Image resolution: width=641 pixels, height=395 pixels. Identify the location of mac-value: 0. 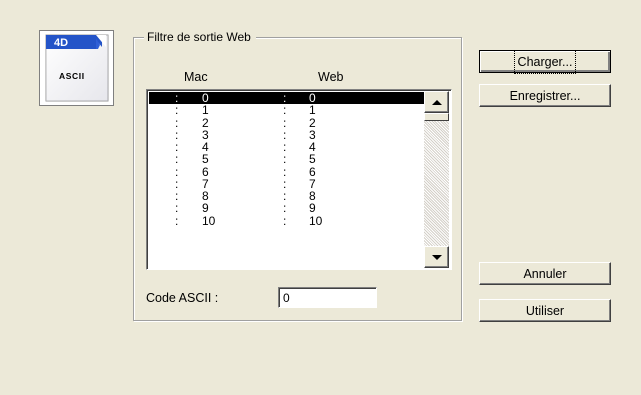
(205, 98).